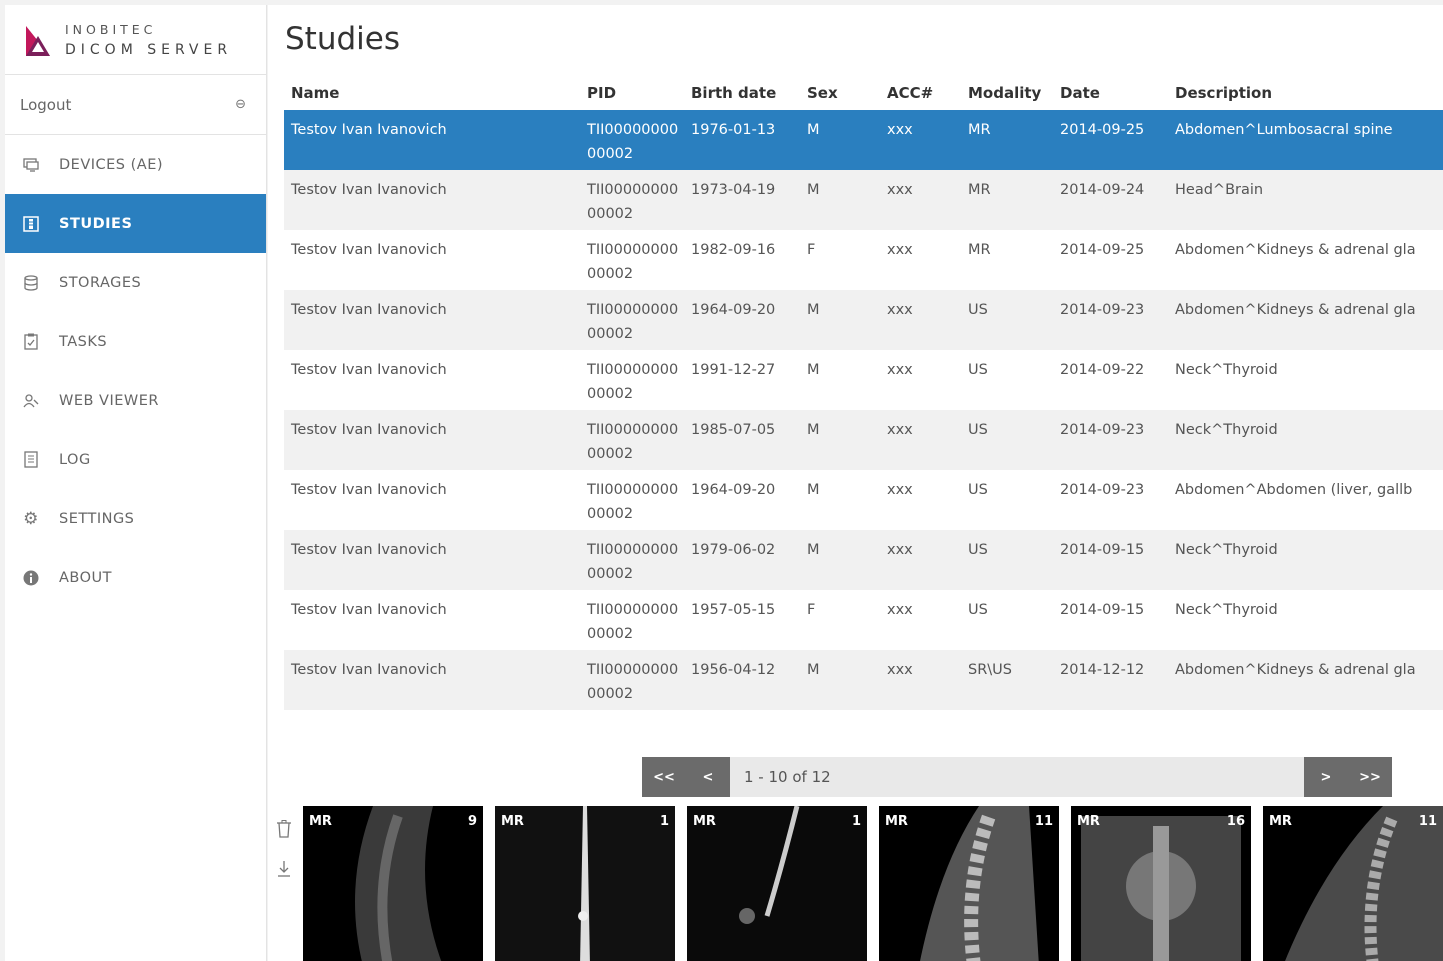 This screenshot has height=961, width=1443. What do you see at coordinates (1110, 92) in the screenshot?
I see `column-header: Date` at bounding box center [1110, 92].